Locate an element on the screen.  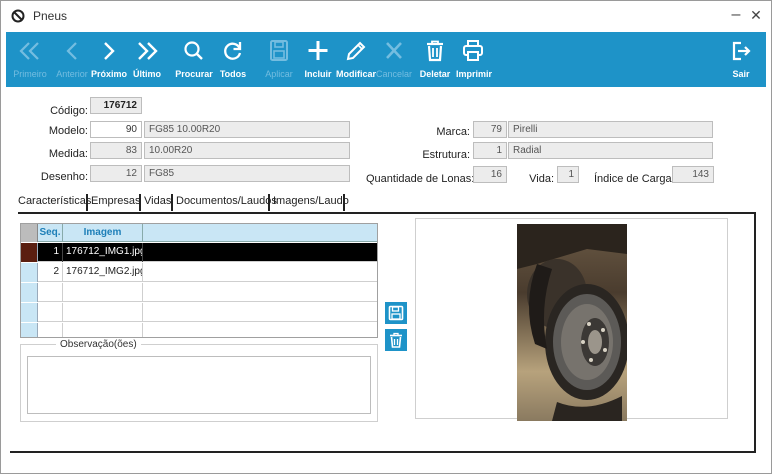
medida-desc-field: 10.00R20 is located at coordinates (247, 150).